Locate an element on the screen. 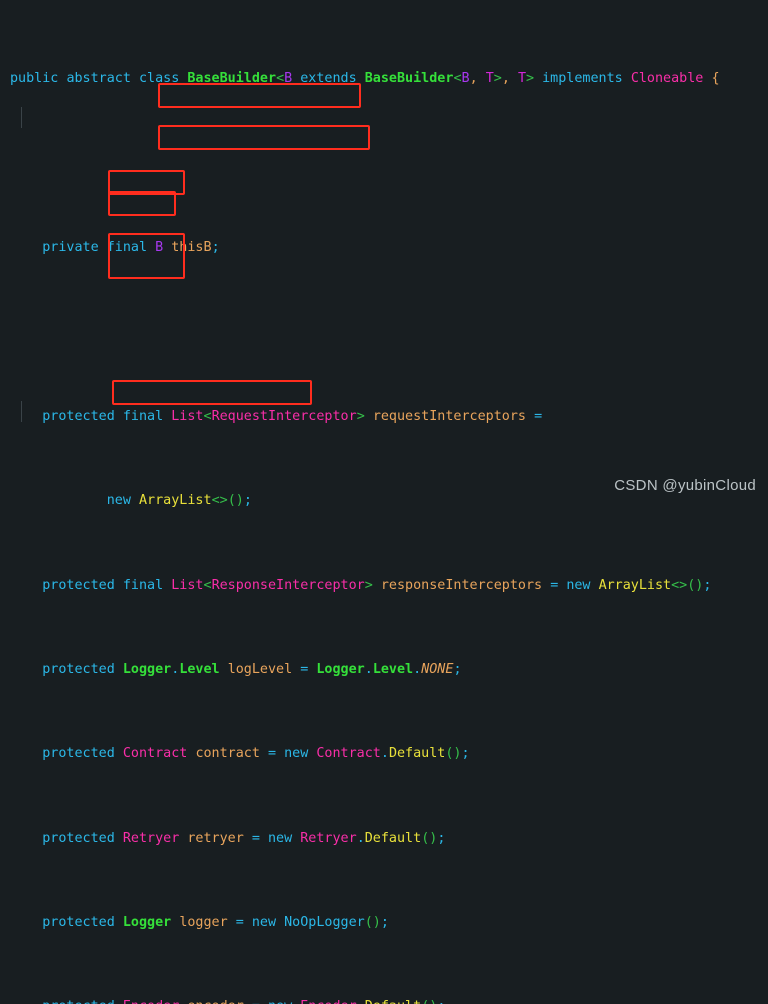 The width and height of the screenshot is (768, 1004). class-level-2: Level is located at coordinates (393, 669).